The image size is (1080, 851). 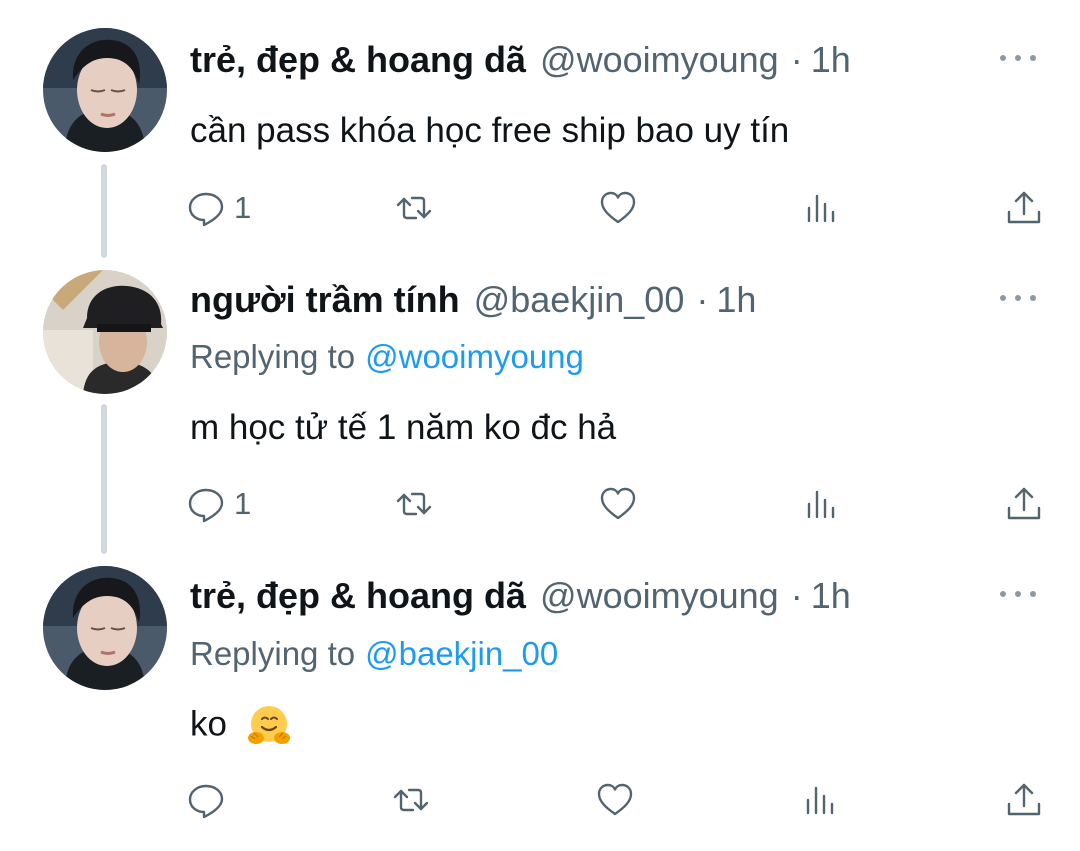 I want to click on tweet-text: ko, so click(x=208, y=724).